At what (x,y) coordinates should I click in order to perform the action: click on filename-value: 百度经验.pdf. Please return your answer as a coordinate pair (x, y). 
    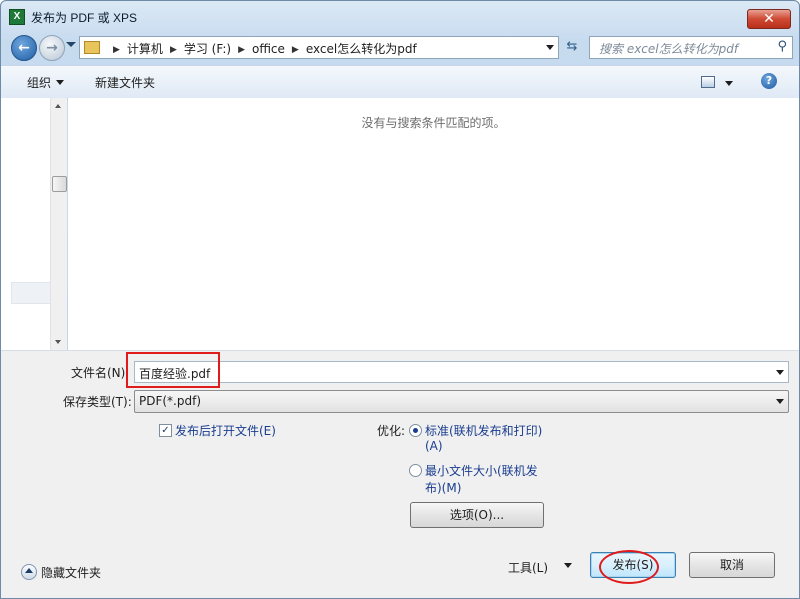
    Looking at the image, I should click on (175, 374).